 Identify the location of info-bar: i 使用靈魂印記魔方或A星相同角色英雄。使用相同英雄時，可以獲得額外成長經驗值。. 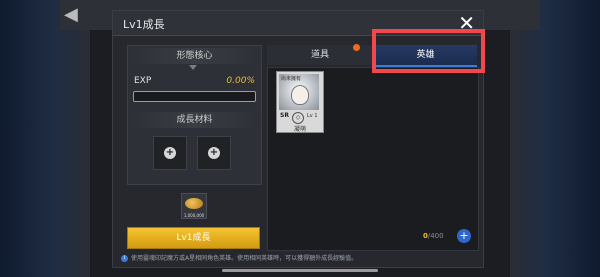
(299, 259).